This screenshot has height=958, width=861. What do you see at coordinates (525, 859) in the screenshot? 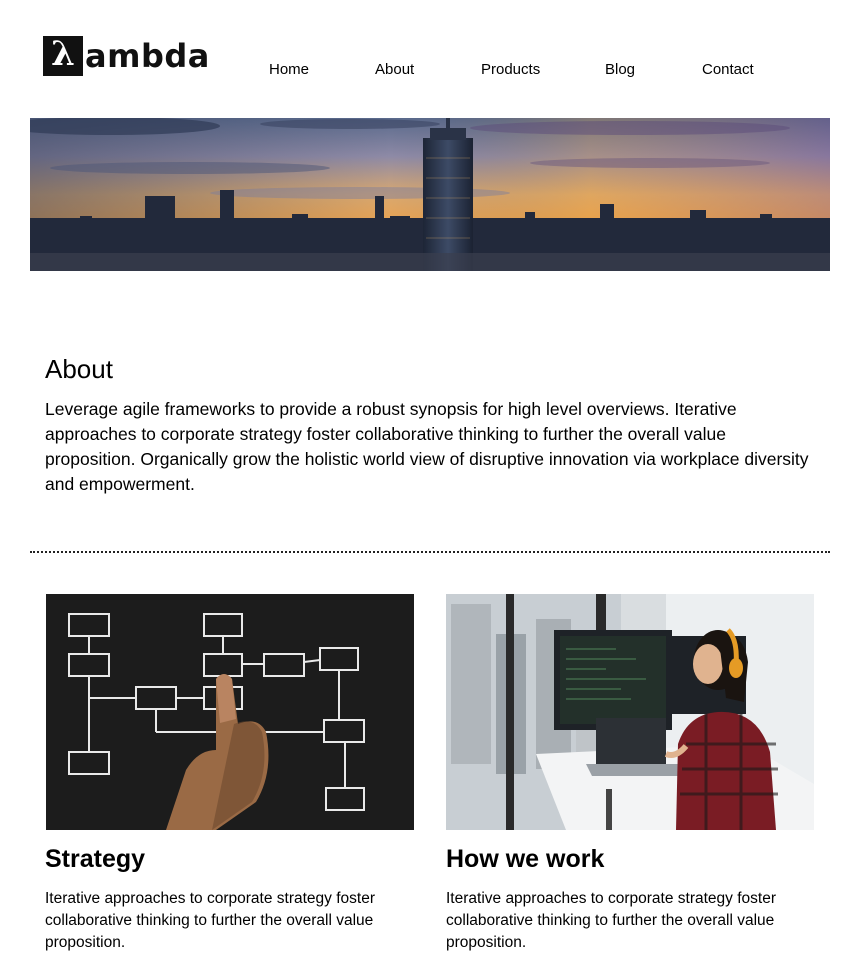
I see `how-we-work-heading: How we work` at bounding box center [525, 859].